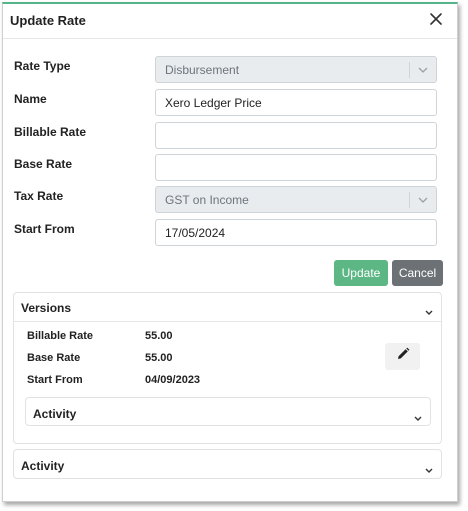 This screenshot has width=468, height=511. I want to click on version-start-from-value: 04/09/2023, so click(173, 380).